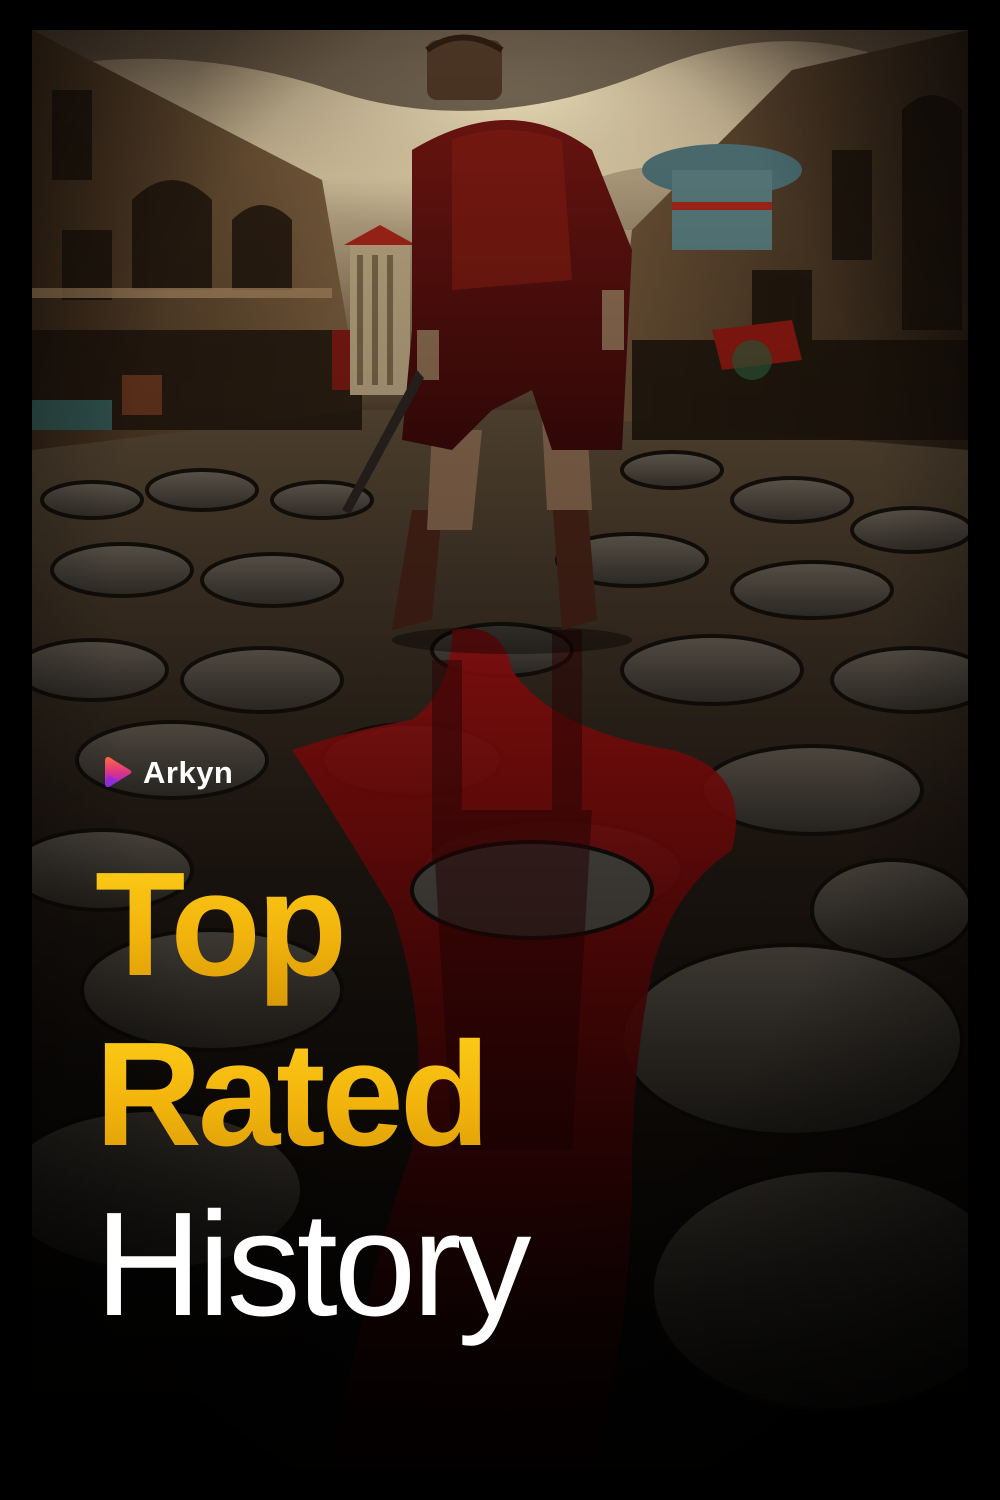 The height and width of the screenshot is (1500, 1000). What do you see at coordinates (188, 772) in the screenshot?
I see `brand-name: Arkyn` at bounding box center [188, 772].